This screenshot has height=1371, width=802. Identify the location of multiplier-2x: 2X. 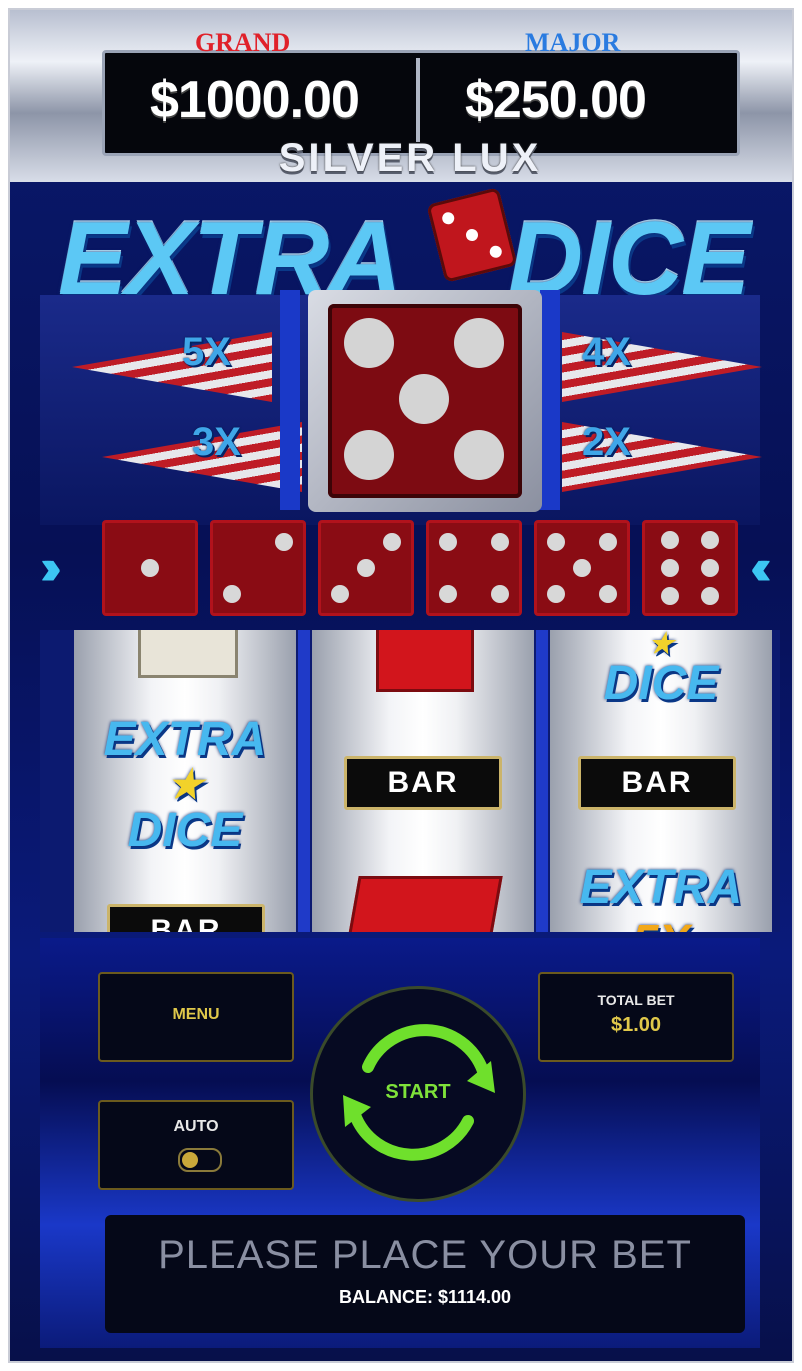
(606, 442).